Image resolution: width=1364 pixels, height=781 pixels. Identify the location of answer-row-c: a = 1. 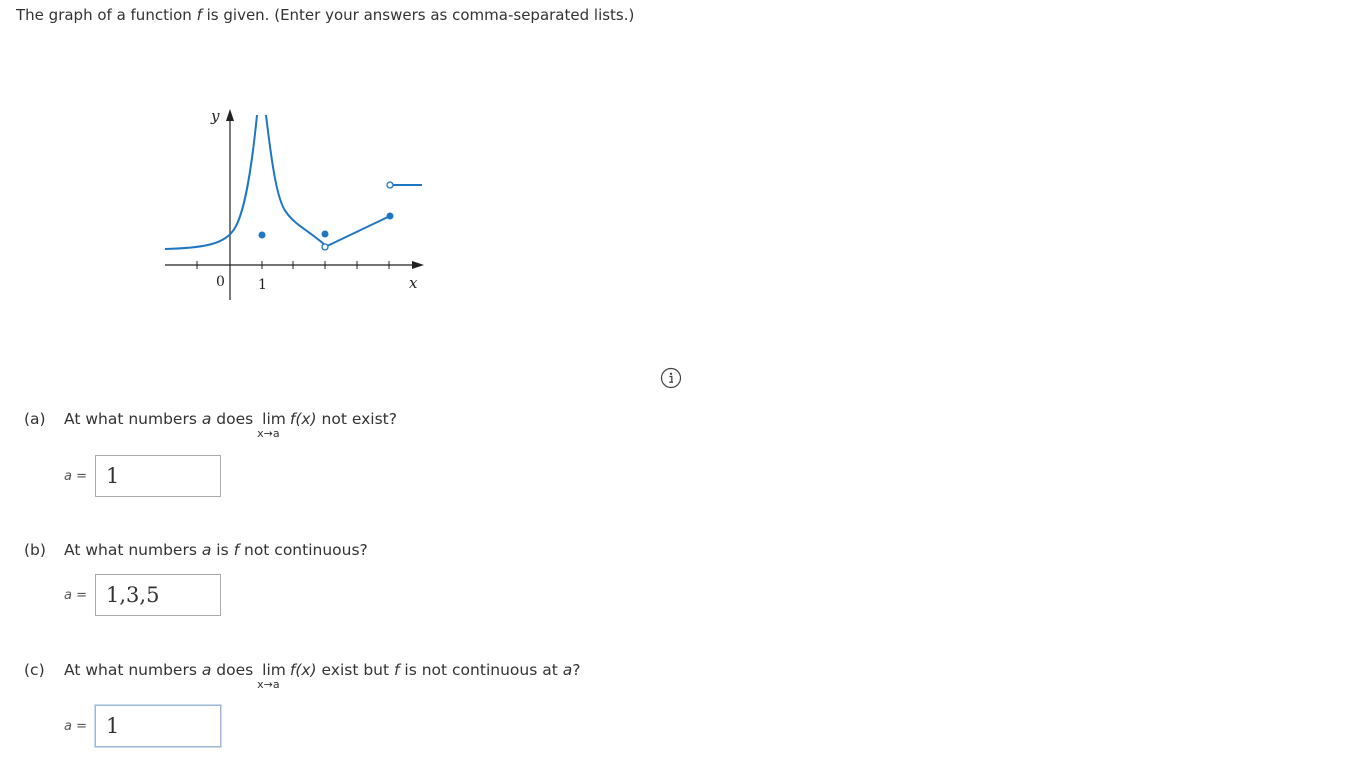
(143, 726).